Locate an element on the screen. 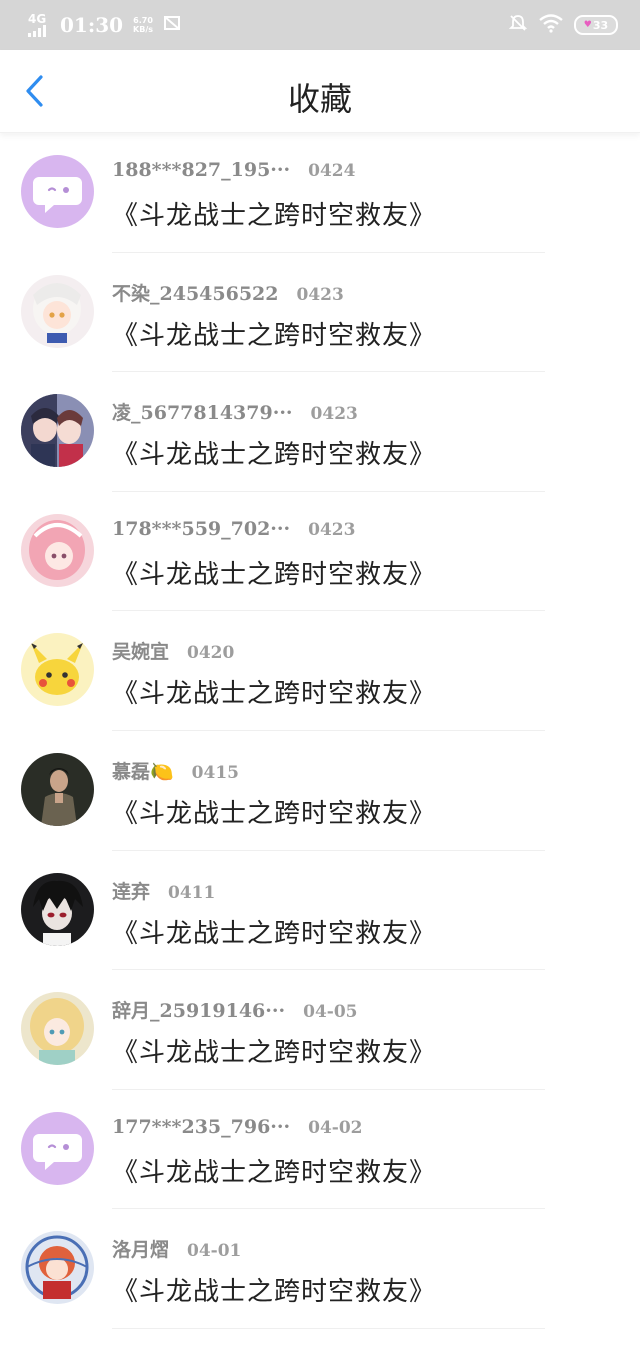 This screenshot has width=640, height=1351. network-speed: 6.70 KB/s is located at coordinates (143, 25).